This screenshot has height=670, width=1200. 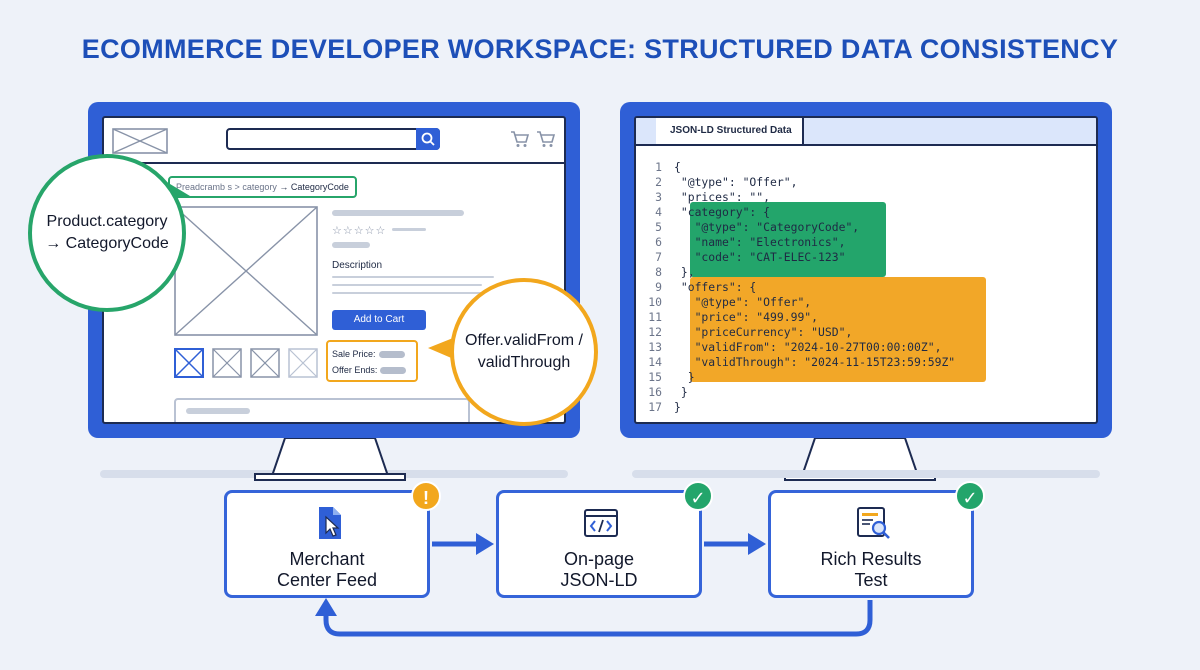 I want to click on arrow-merchant-to-jsonld, so click(x=463, y=544).